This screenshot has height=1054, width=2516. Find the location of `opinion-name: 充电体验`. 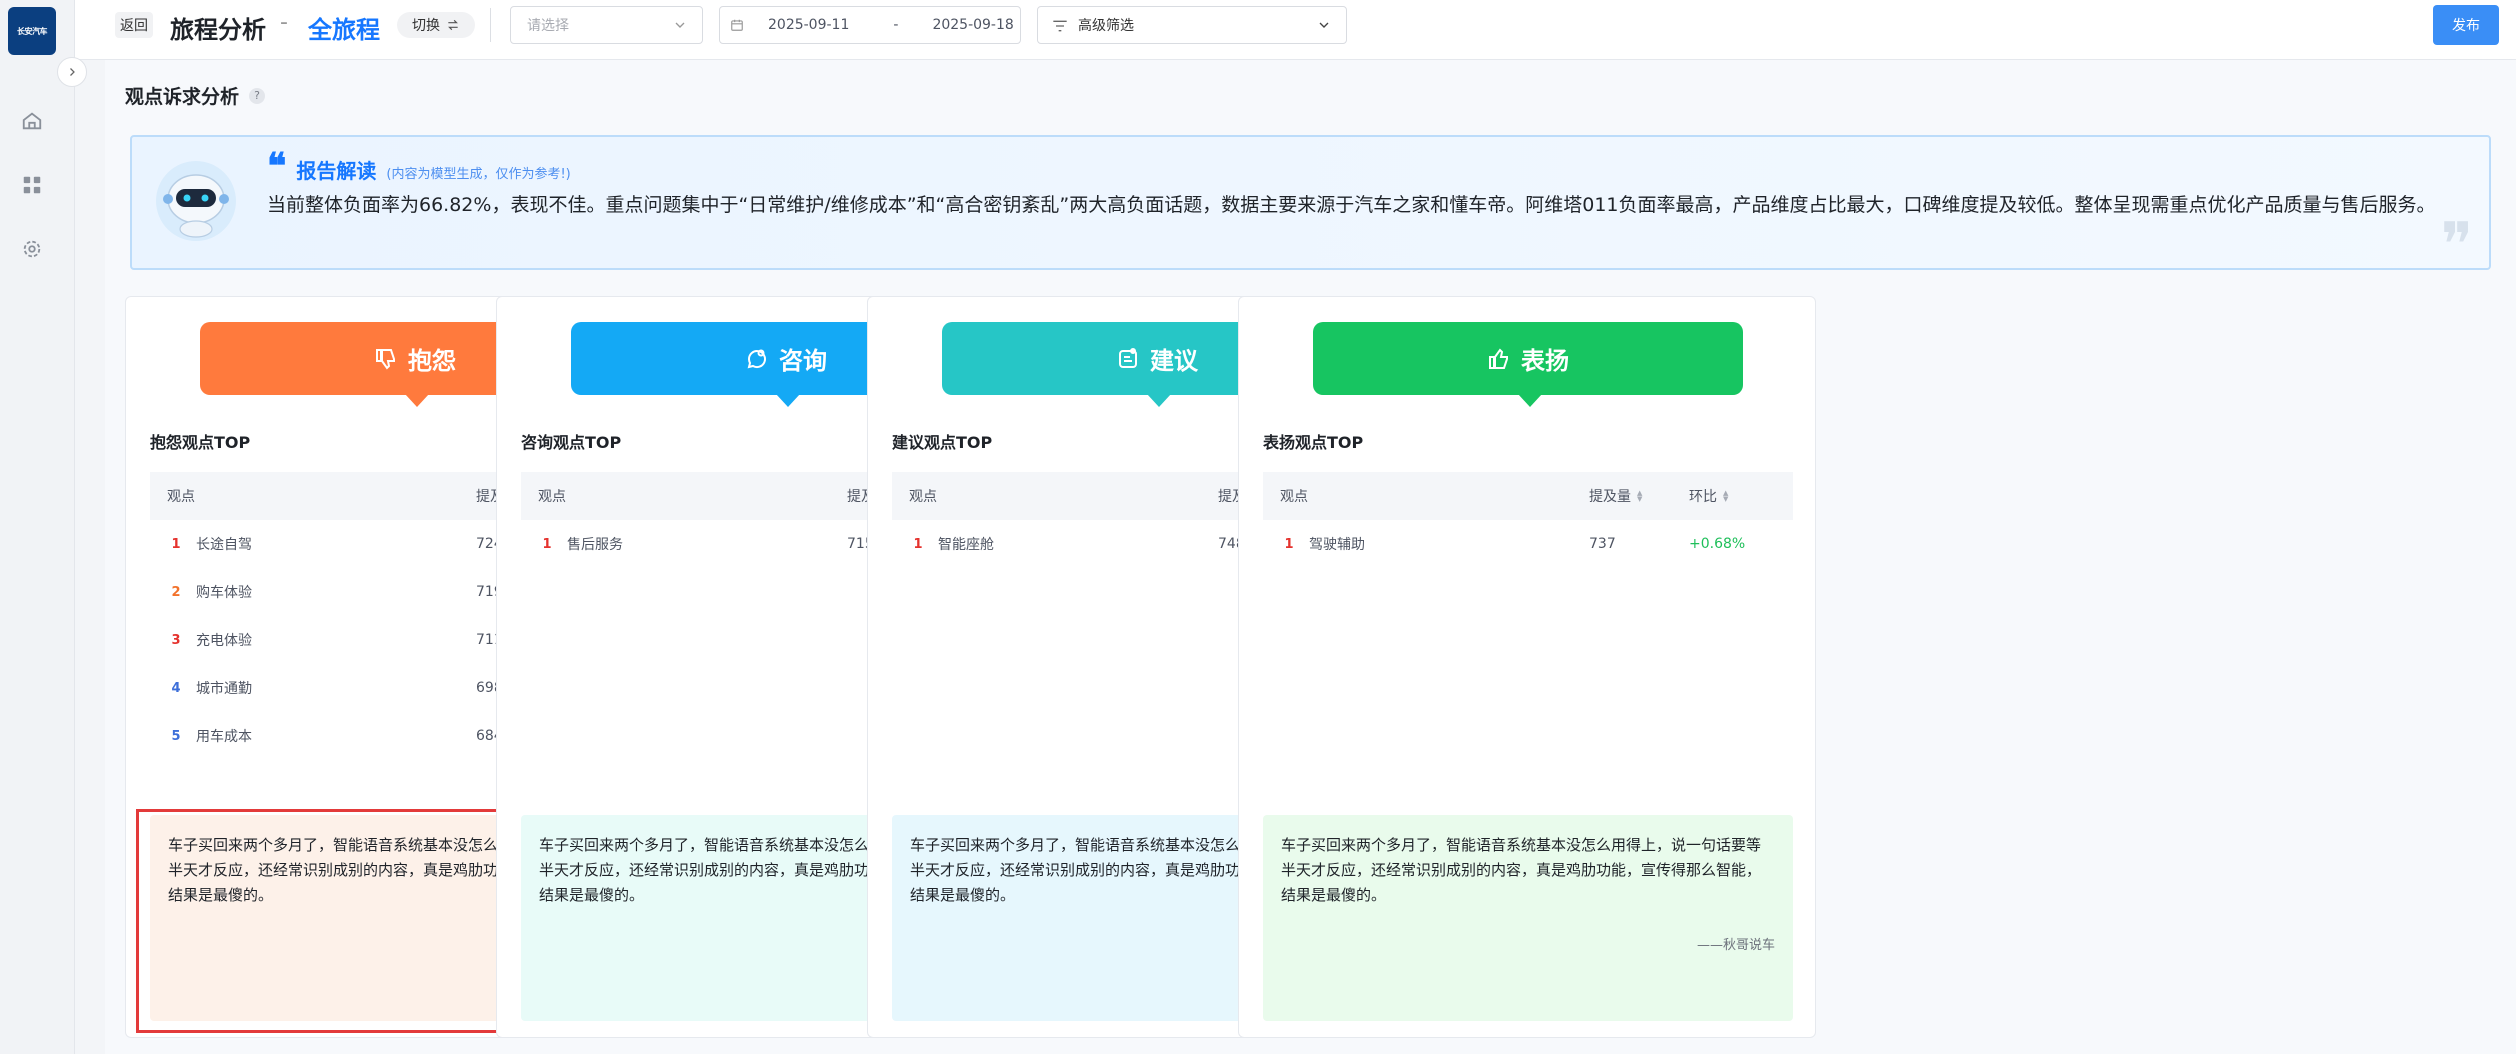

opinion-name: 充电体验 is located at coordinates (224, 641).